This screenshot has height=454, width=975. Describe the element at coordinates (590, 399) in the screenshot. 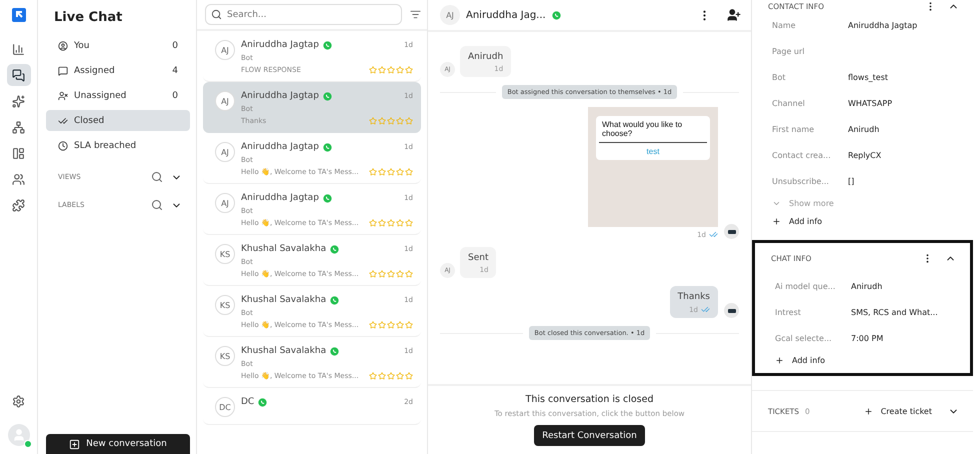

I see `closed-title: This conversation is closed` at that location.